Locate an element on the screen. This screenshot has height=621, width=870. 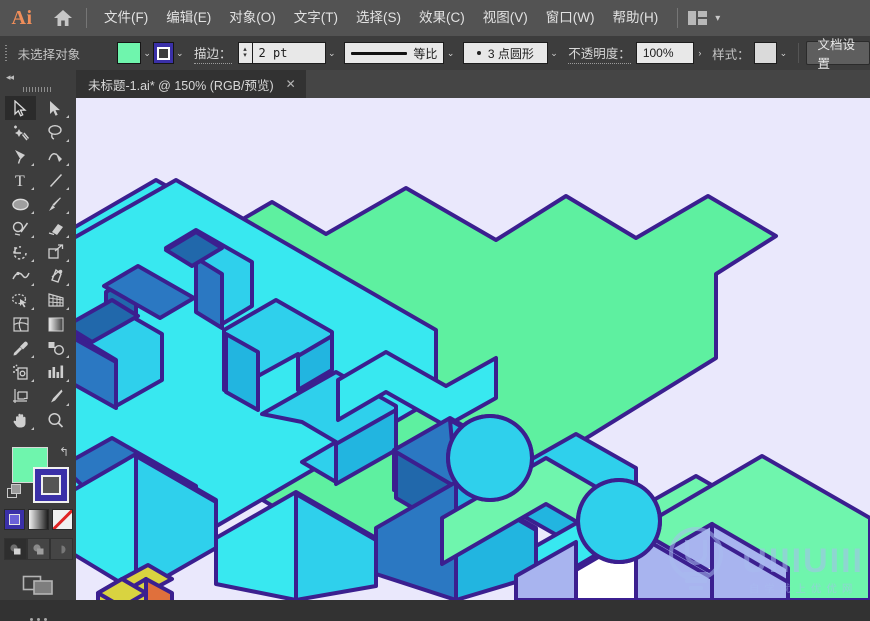
opacity-input: 100% is located at coordinates (664, 53).